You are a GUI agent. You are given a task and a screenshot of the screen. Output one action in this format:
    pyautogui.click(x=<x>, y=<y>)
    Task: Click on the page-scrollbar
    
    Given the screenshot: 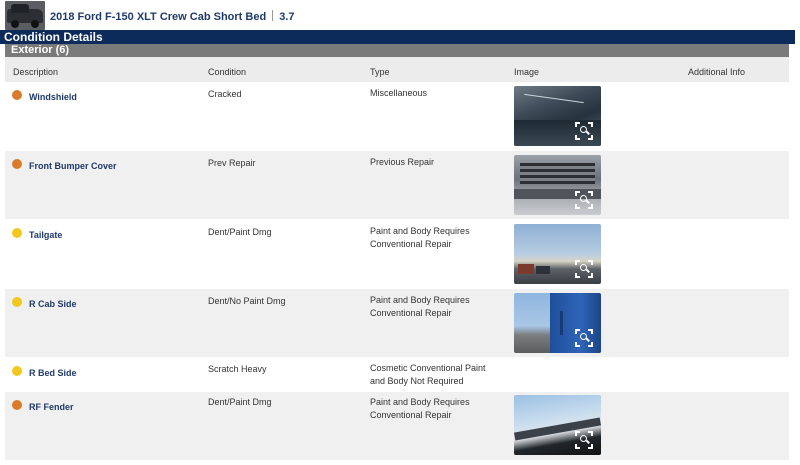 What is the action you would take?
    pyautogui.click(x=794, y=254)
    